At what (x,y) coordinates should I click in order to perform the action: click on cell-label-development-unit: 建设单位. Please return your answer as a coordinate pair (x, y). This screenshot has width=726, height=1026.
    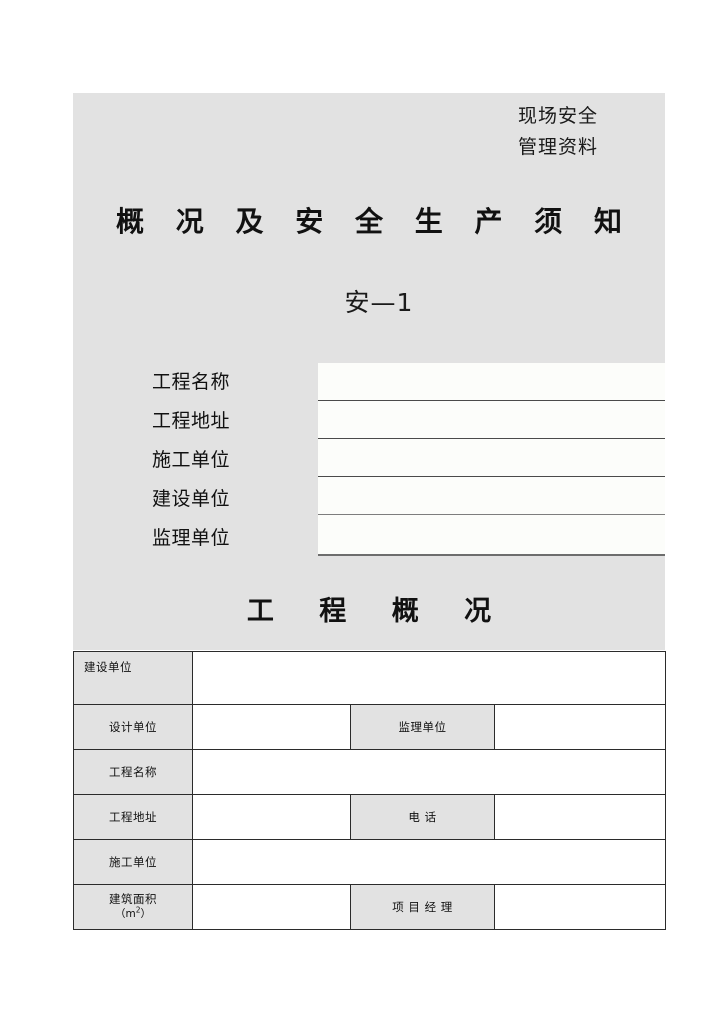
    Looking at the image, I should click on (133, 678).